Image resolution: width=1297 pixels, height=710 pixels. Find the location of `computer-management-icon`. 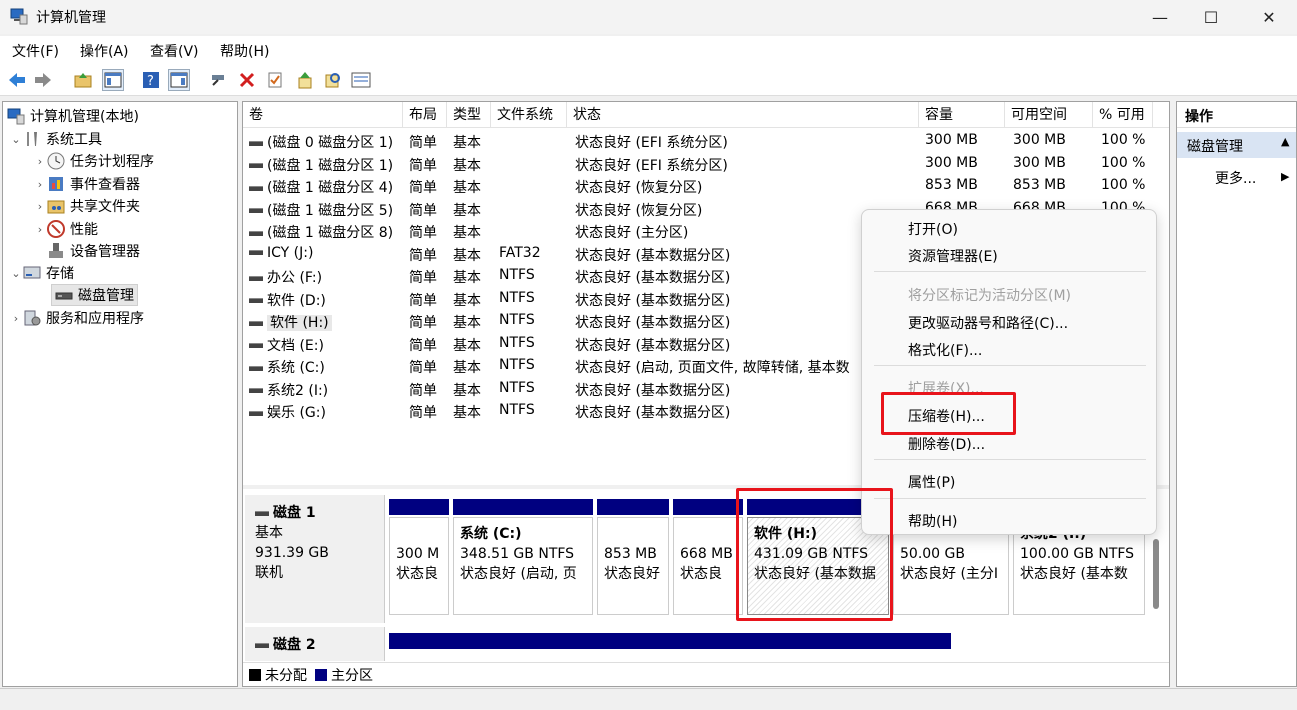

computer-management-icon is located at coordinates (16, 116).